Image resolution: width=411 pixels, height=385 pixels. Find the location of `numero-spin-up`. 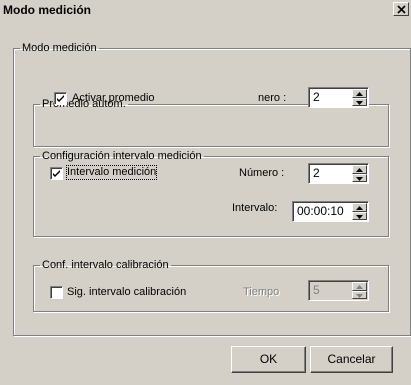

numero-spin-up is located at coordinates (359, 169).